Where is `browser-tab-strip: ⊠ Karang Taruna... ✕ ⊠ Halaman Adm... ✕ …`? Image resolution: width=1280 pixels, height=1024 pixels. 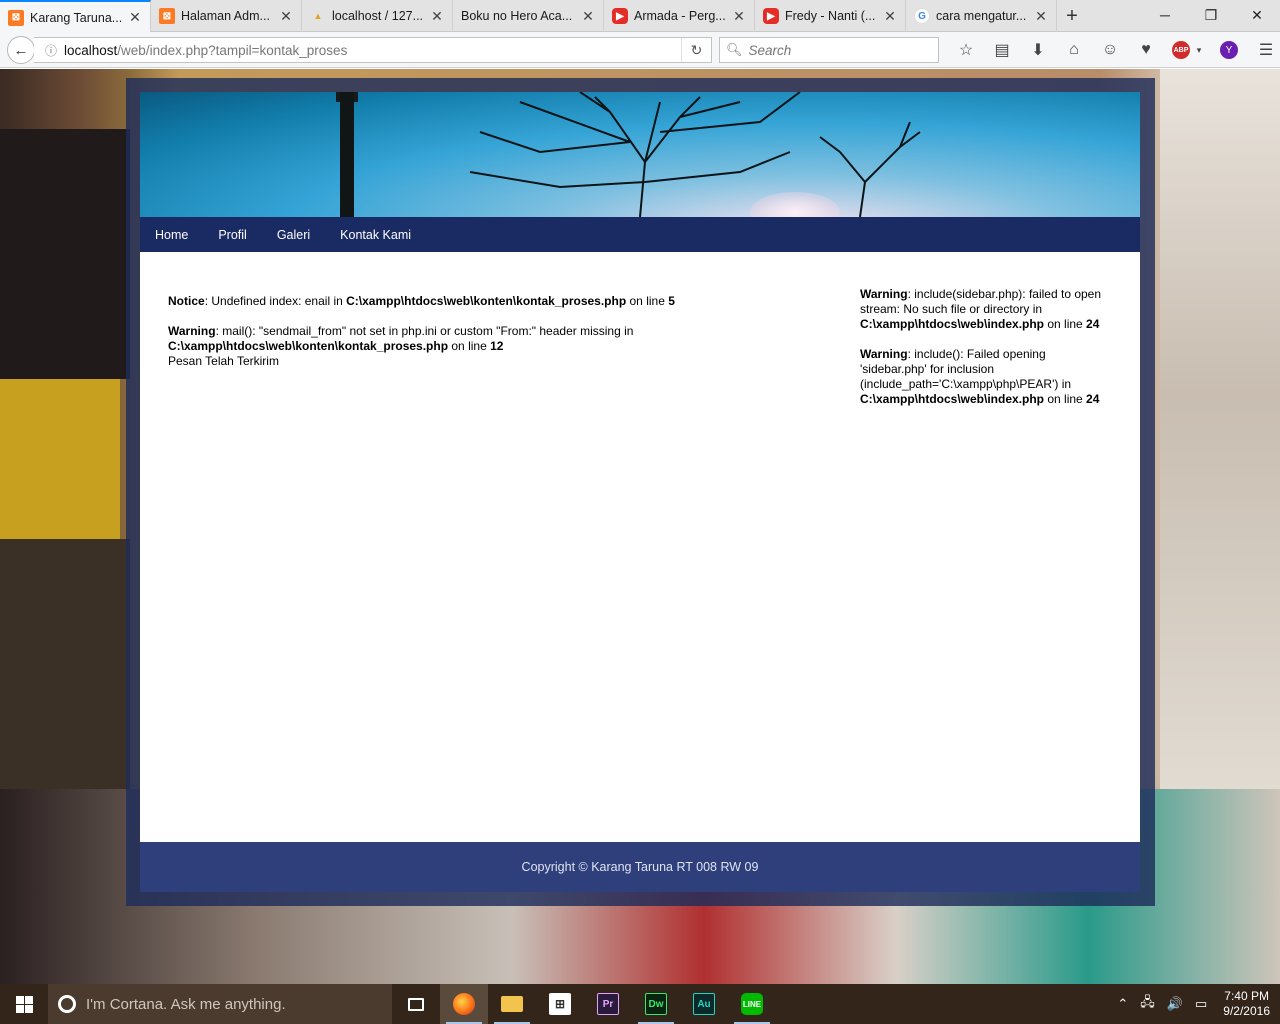
browser-tab-strip: ⊠ Karang Taruna... ✕ ⊠ Halaman Adm... ✕ … is located at coordinates (640, 16).